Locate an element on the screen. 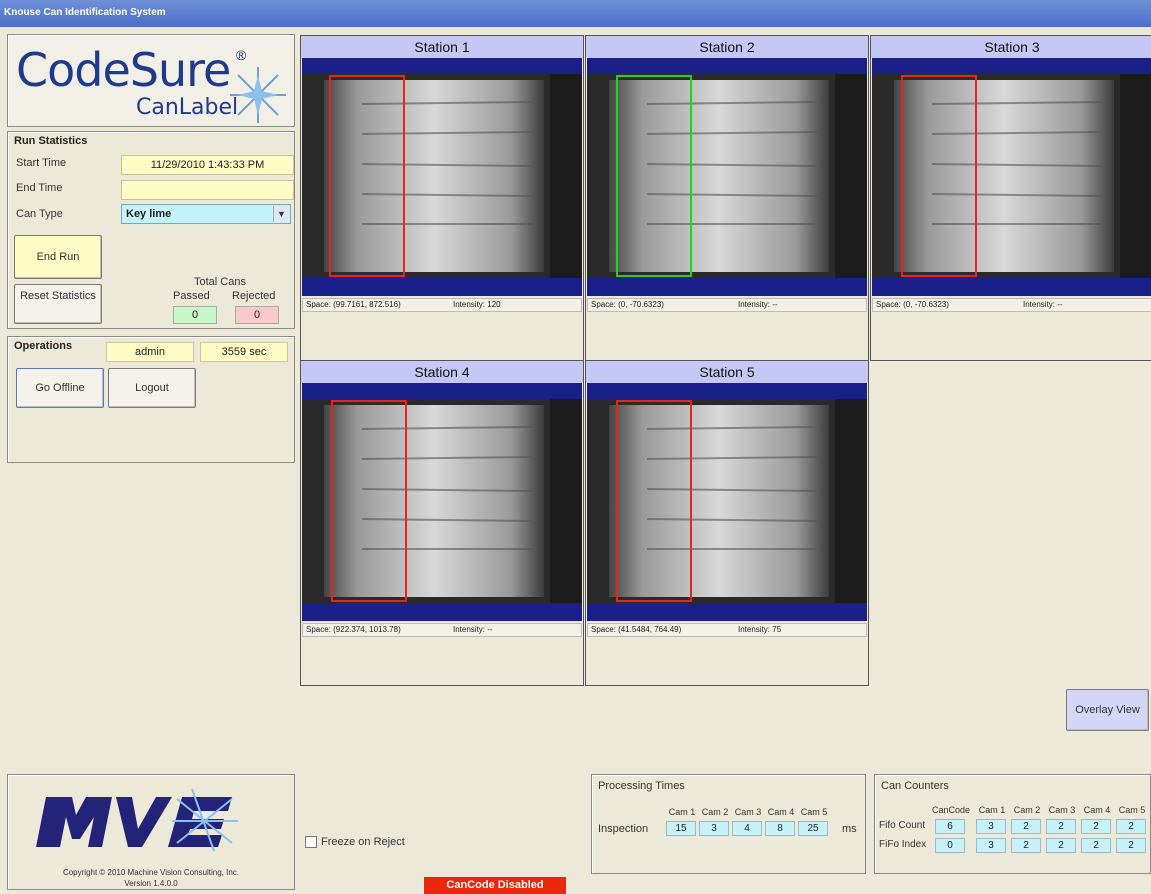 The height and width of the screenshot is (894, 1151). counter-column-header: Cam 1 is located at coordinates (992, 810).